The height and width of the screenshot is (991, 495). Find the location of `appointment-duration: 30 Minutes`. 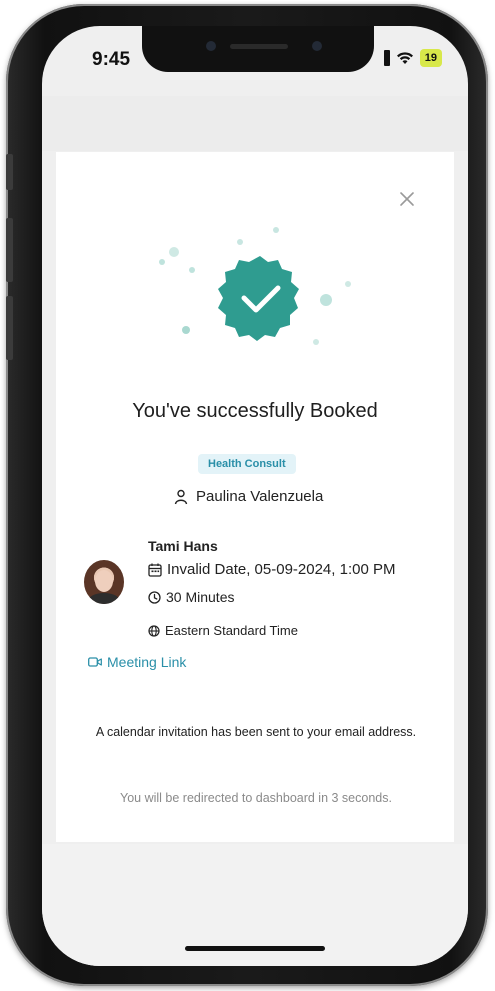

appointment-duration: 30 Minutes is located at coordinates (191, 597).